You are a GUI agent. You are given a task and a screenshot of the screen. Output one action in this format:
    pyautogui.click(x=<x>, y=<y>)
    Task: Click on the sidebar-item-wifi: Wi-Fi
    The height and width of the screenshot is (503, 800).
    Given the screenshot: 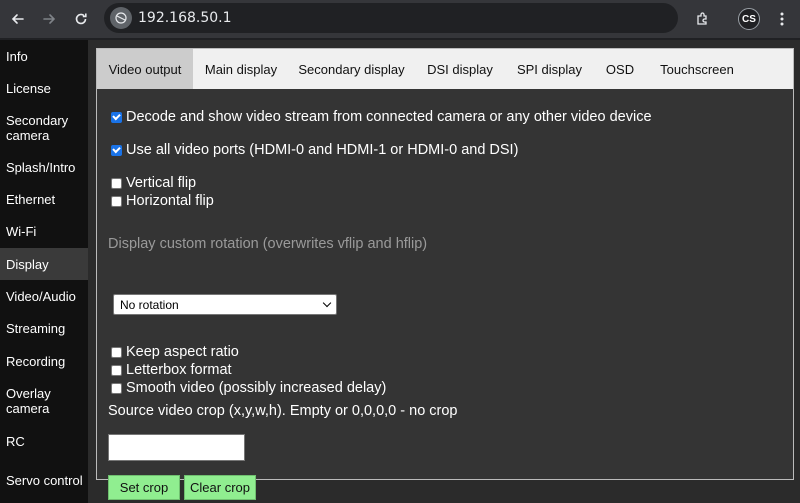 What is the action you would take?
    pyautogui.click(x=44, y=231)
    